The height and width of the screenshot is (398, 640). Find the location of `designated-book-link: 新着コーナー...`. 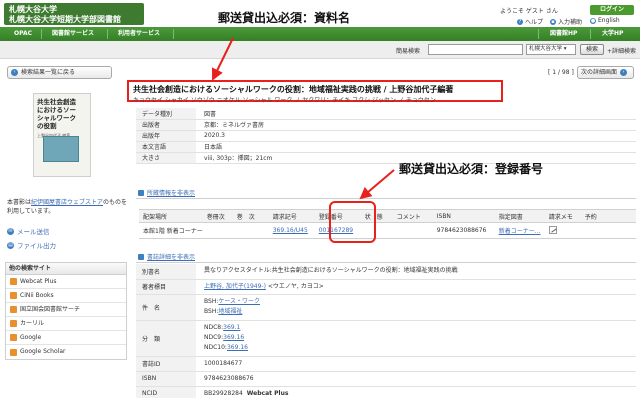

designated-book-link: 新着コーナー... is located at coordinates (520, 231).